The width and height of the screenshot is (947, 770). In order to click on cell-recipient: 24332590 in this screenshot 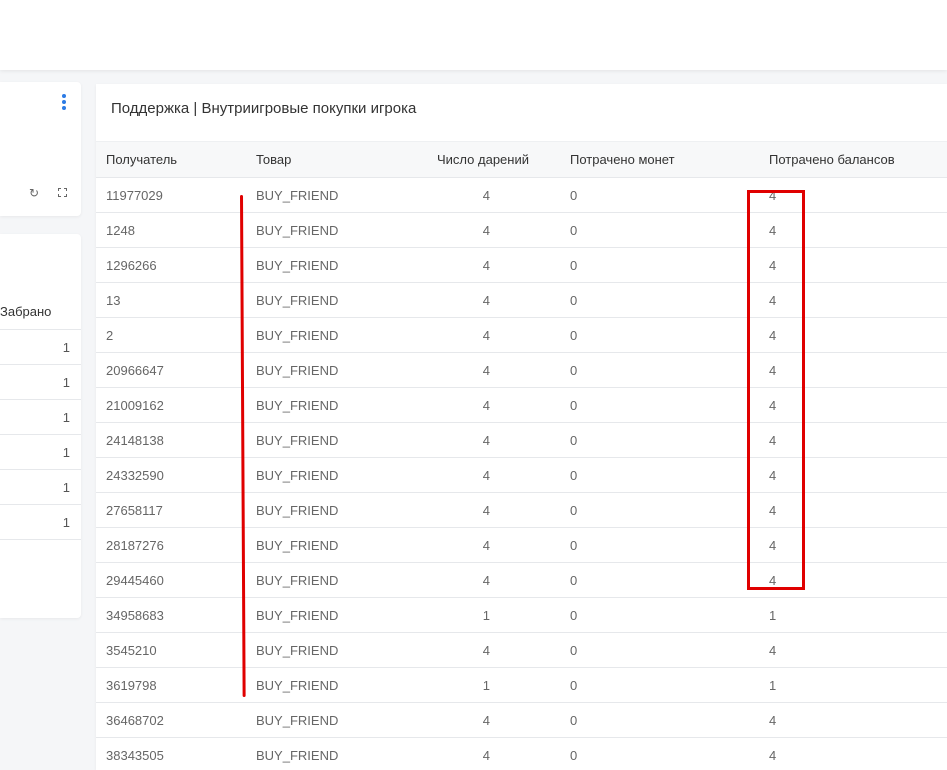, I will do `click(135, 475)`.